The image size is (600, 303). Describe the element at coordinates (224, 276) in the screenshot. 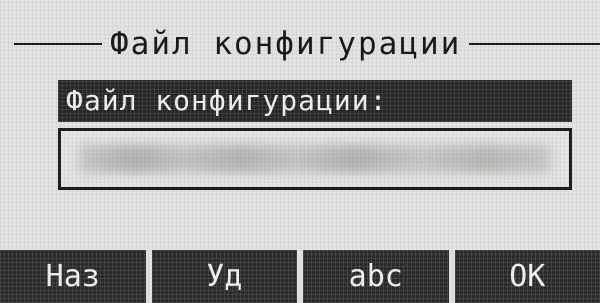

I see `delete-softkey: Уд` at that location.